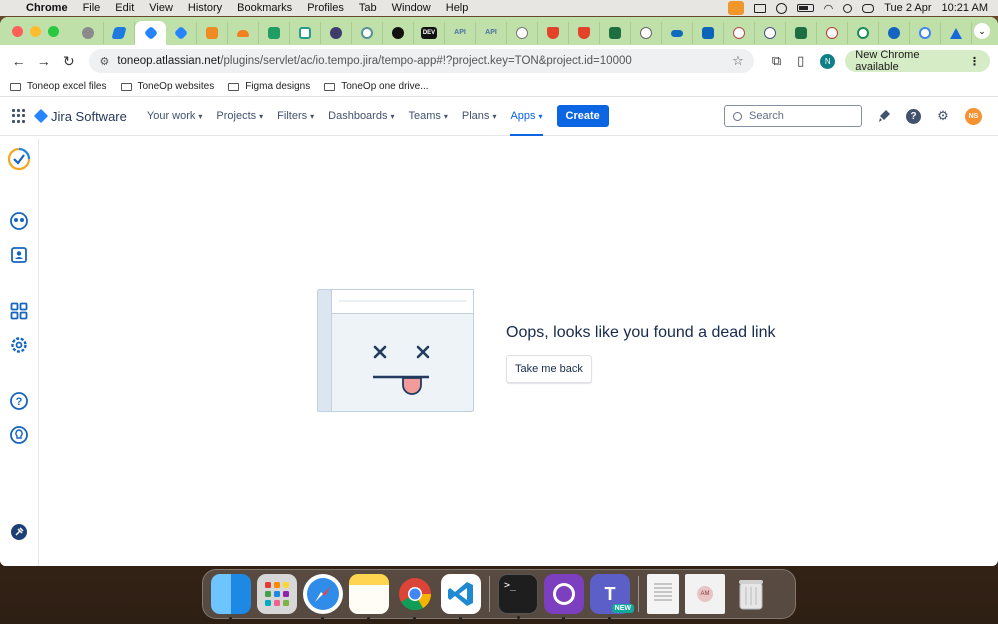  I want to click on spotlight-search-icon, so click(848, 8).